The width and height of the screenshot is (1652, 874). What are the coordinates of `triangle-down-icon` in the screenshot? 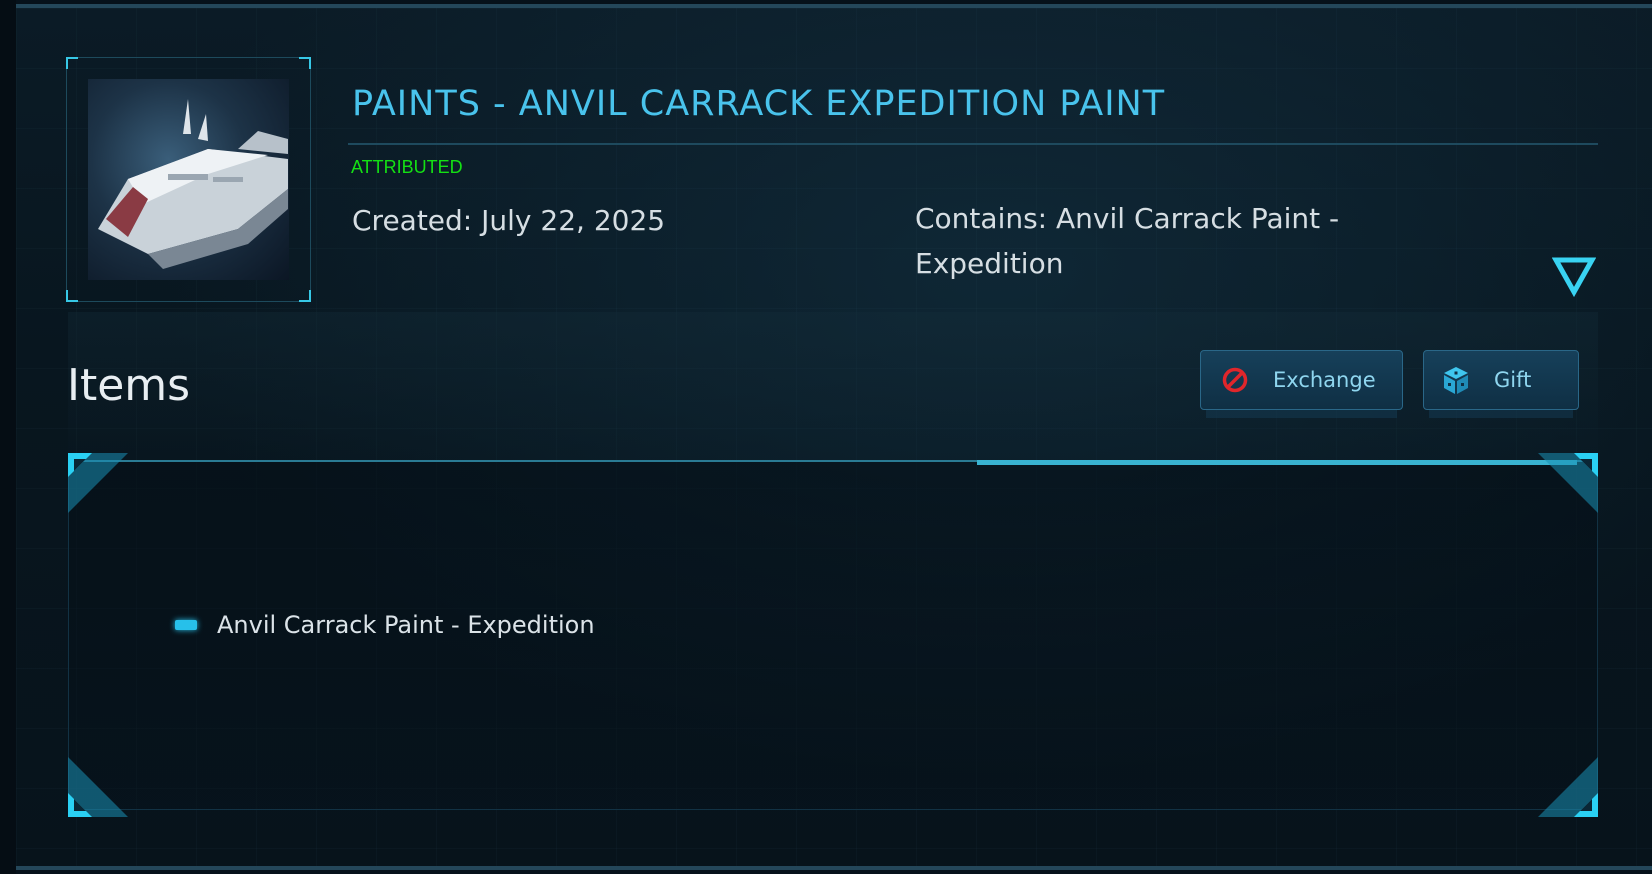 It's located at (1574, 277).